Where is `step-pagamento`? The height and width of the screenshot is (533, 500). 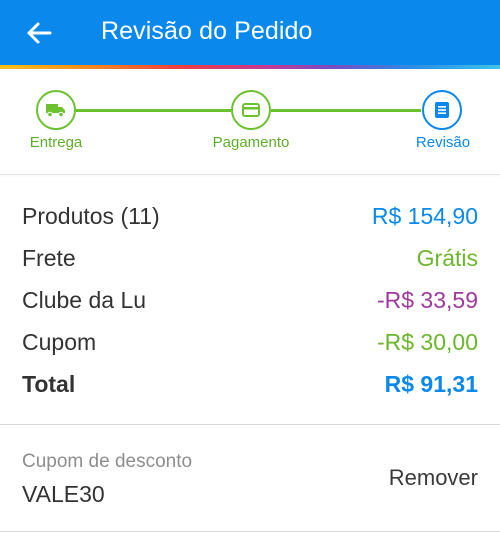 step-pagamento is located at coordinates (251, 110).